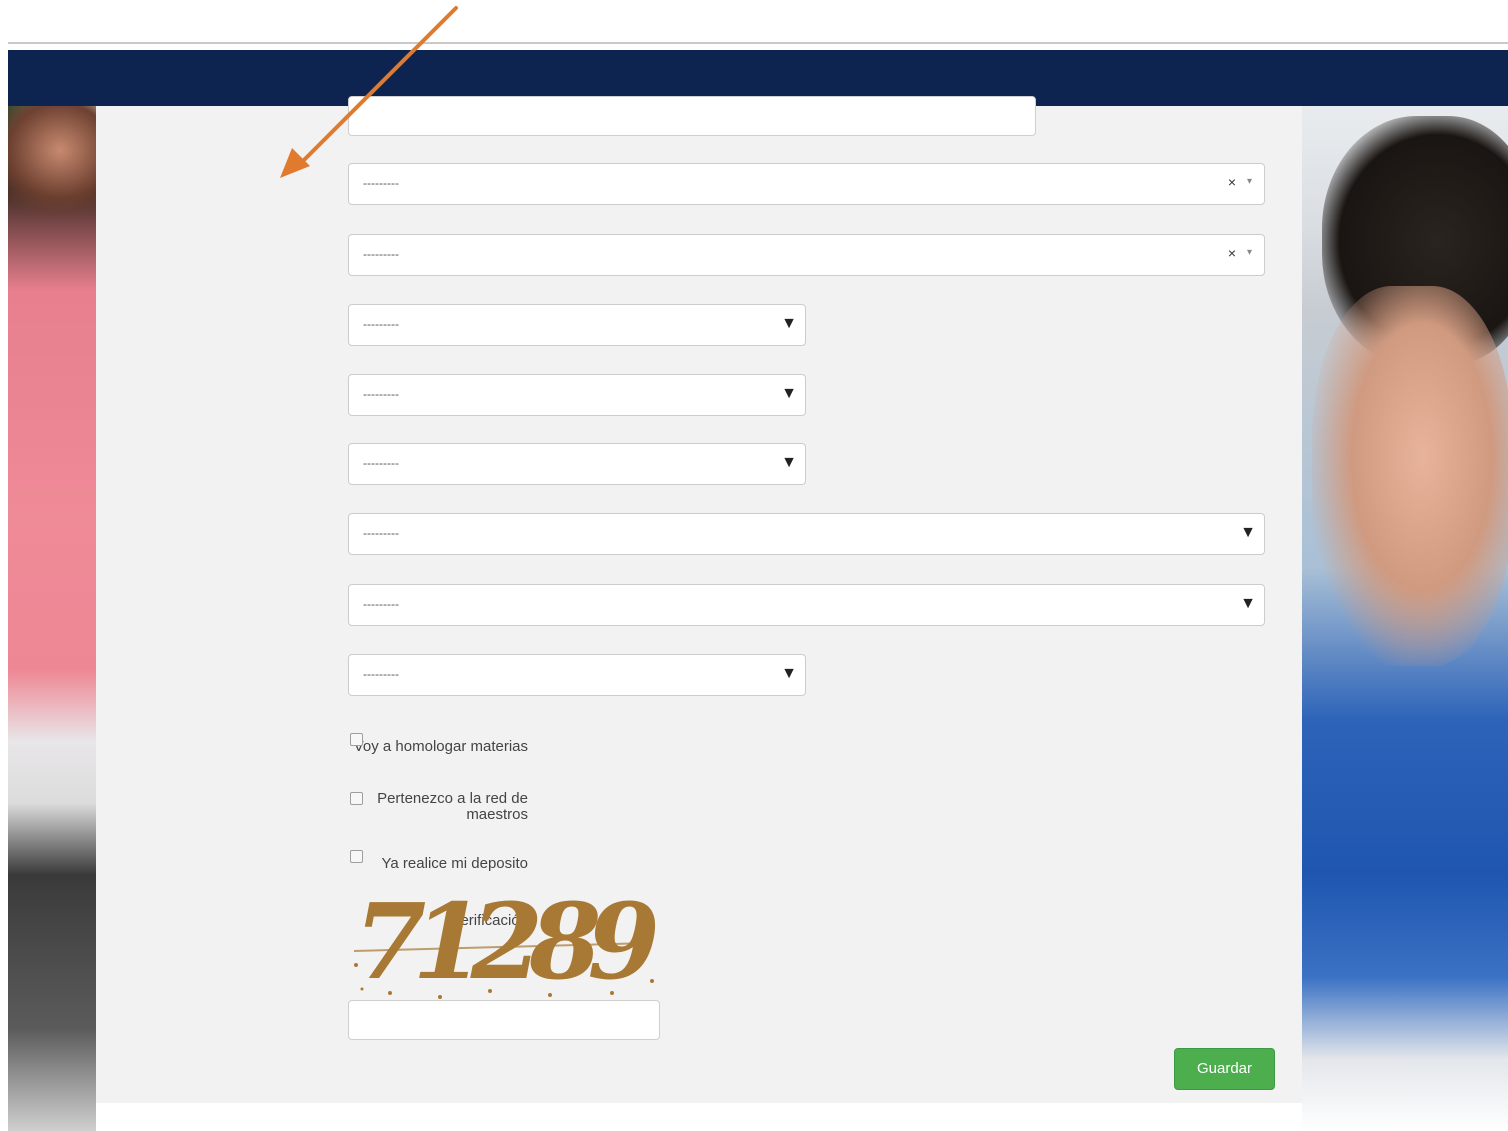 The width and height of the screenshot is (1508, 1131). I want to click on modalidad-select: --------- ▼, so click(577, 395).